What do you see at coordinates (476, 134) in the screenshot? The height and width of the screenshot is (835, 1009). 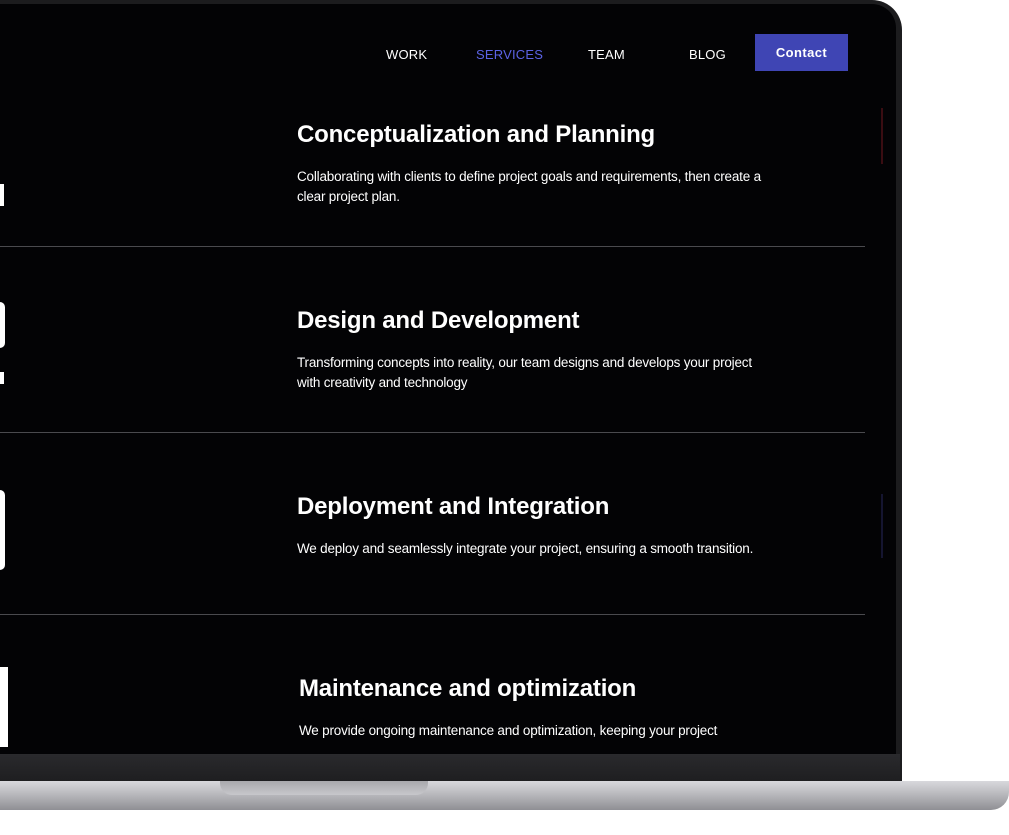 I see `step-title: Conceptualization and Planning` at bounding box center [476, 134].